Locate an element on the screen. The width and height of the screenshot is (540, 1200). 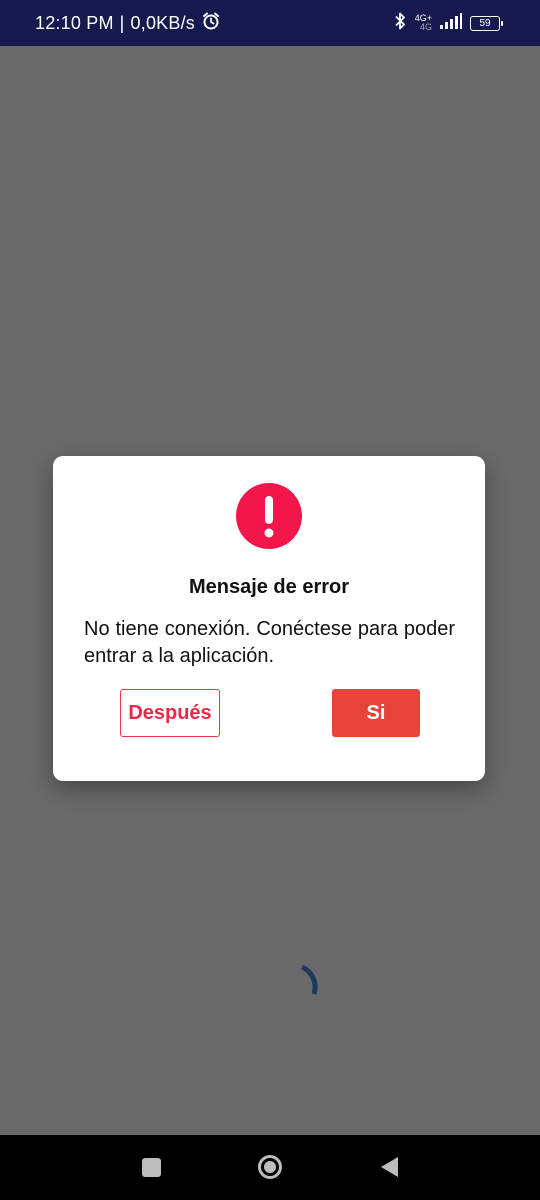
status-bar: 12:10 PM | 0,0KB/s 4G+ 4G 59 is located at coordinates (270, 23).